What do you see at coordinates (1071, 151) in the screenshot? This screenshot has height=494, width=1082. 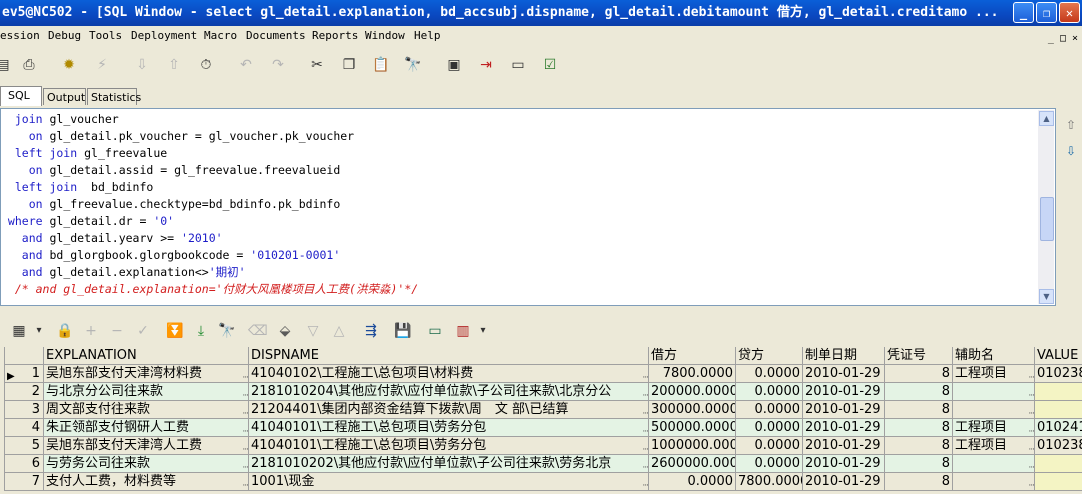 I see `arrow-down-icon: ⇩` at bounding box center [1071, 151].